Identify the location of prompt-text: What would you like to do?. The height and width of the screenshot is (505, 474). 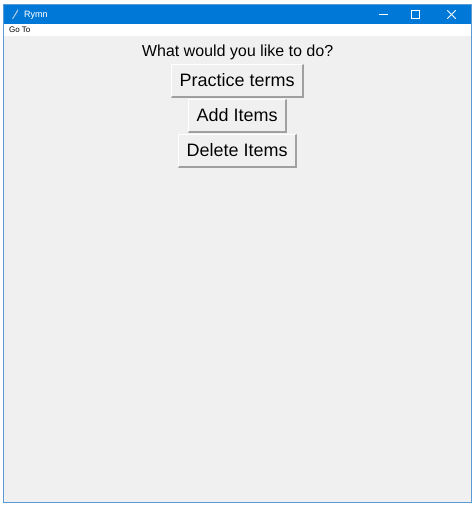
(238, 52).